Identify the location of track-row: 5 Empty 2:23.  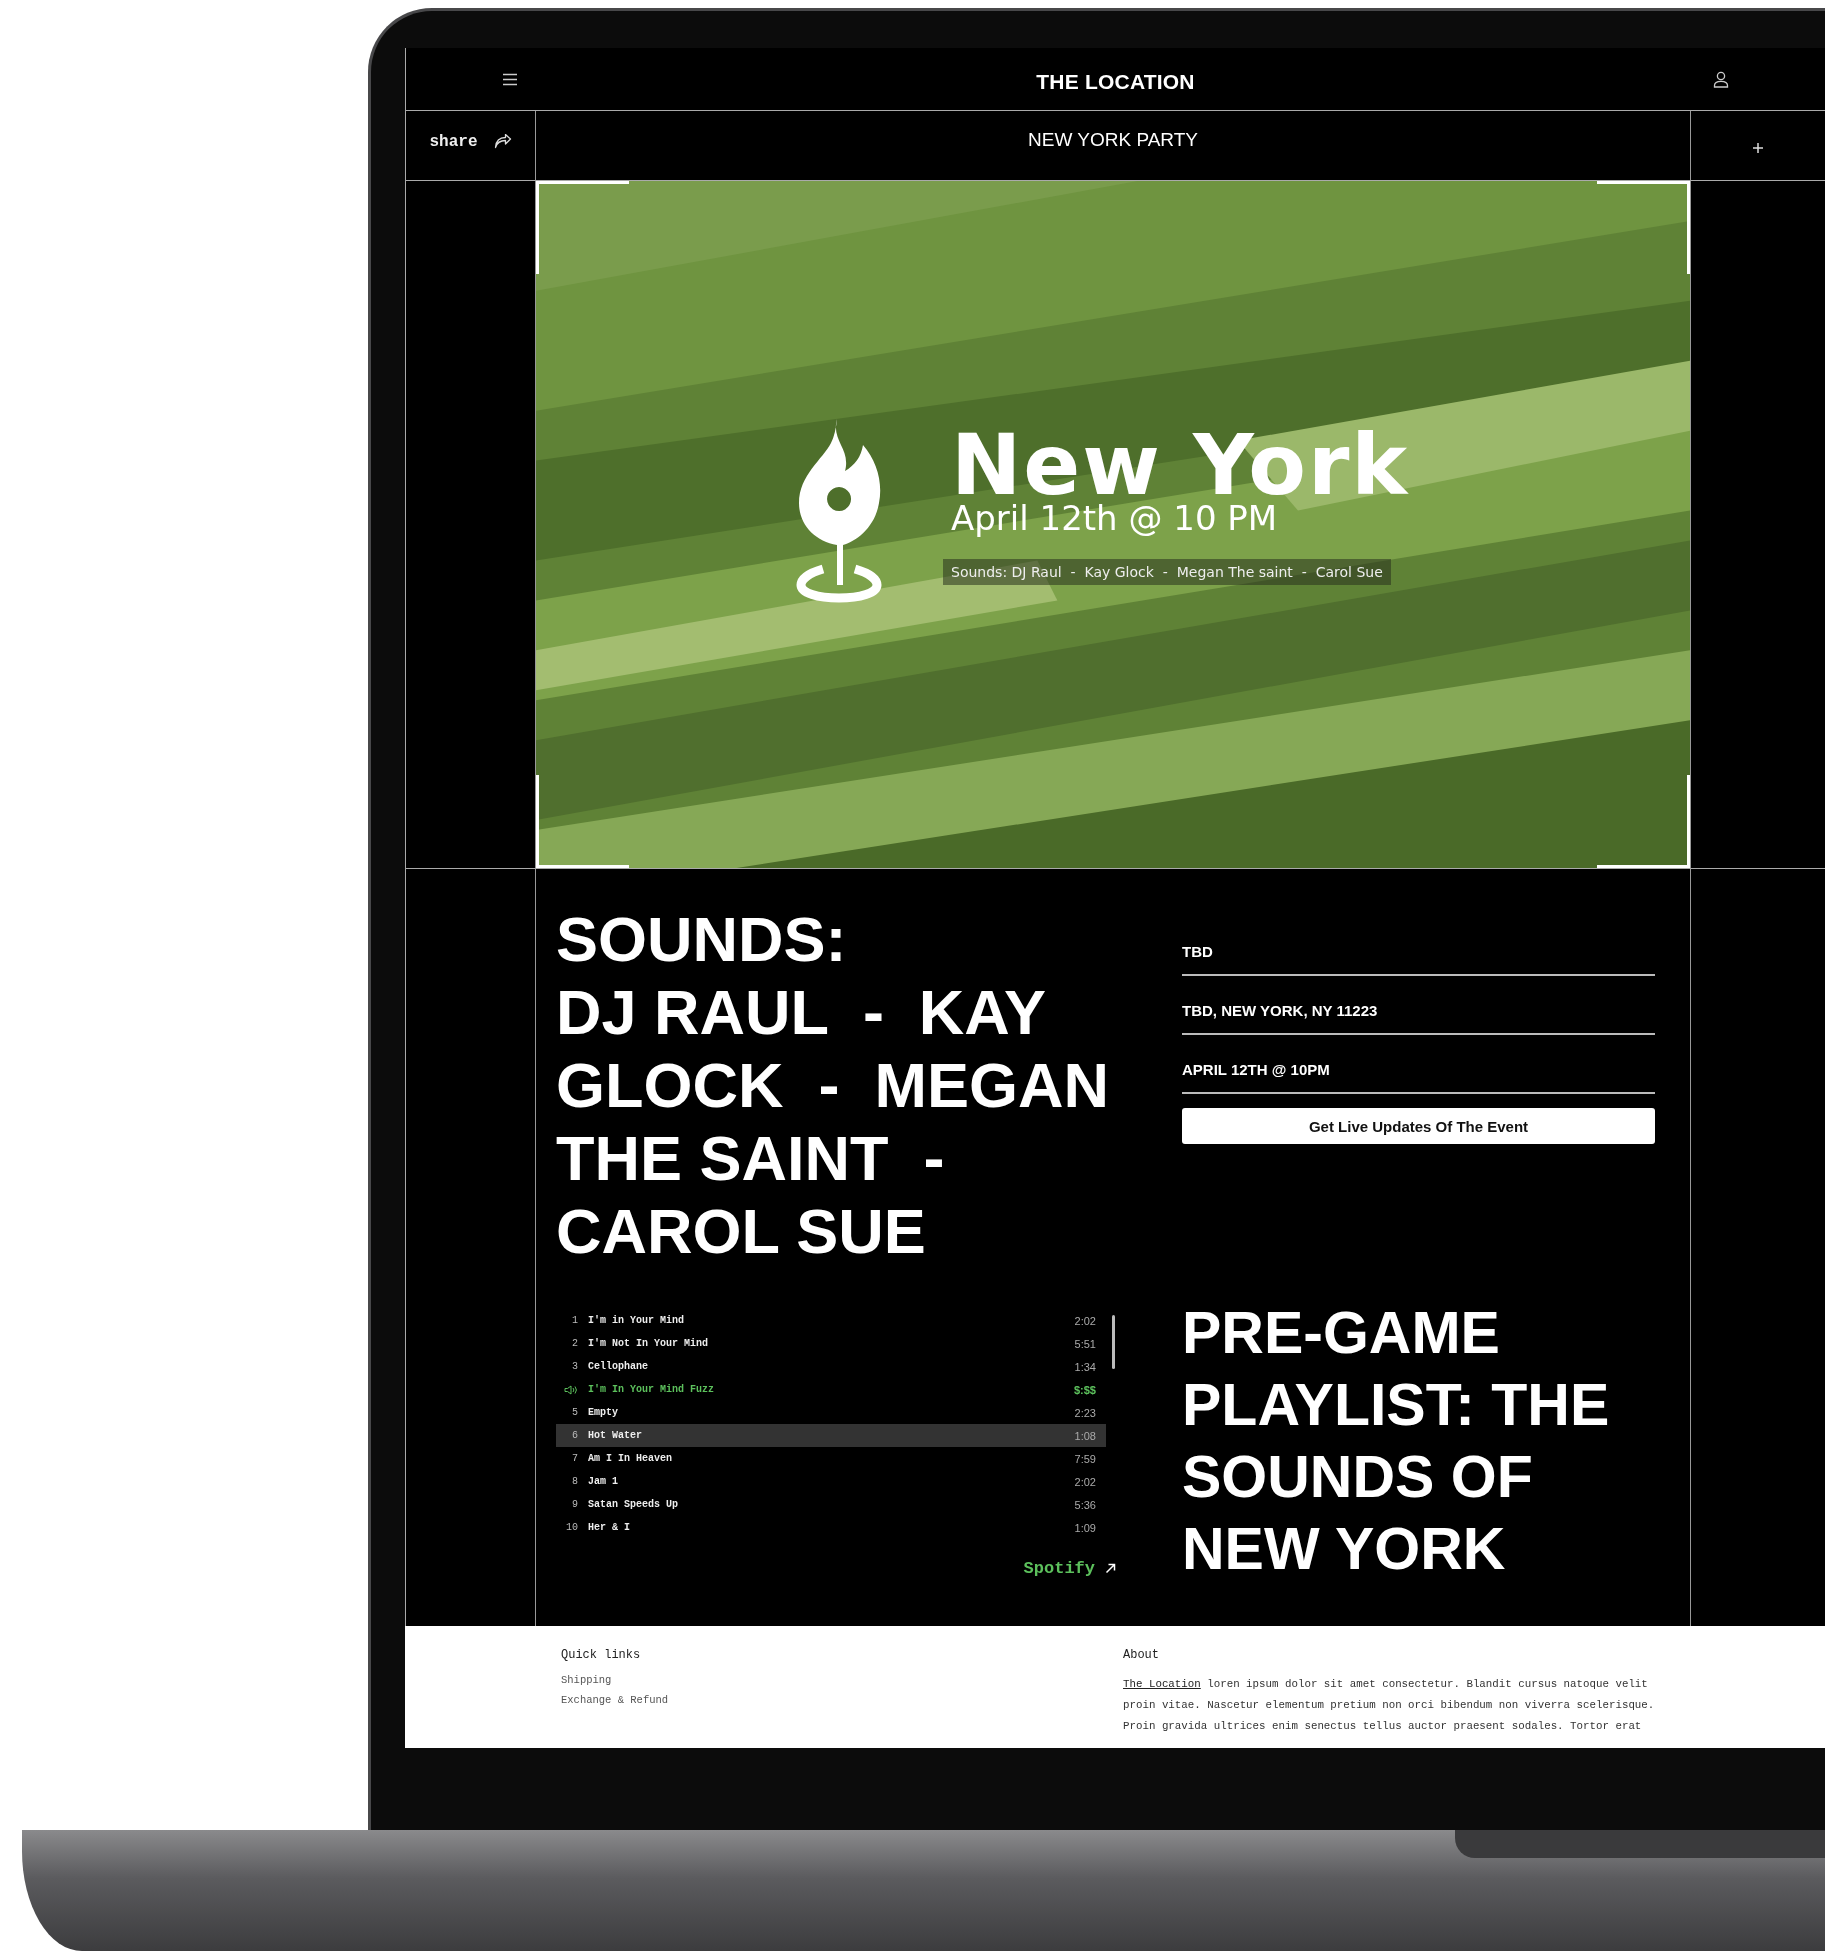
(831, 1412).